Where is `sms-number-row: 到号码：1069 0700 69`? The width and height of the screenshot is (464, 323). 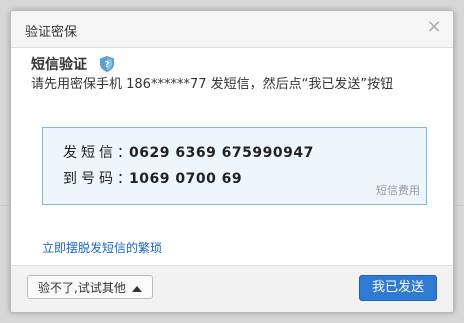
sms-number-row: 到号码：1069 0700 69 is located at coordinates (152, 178).